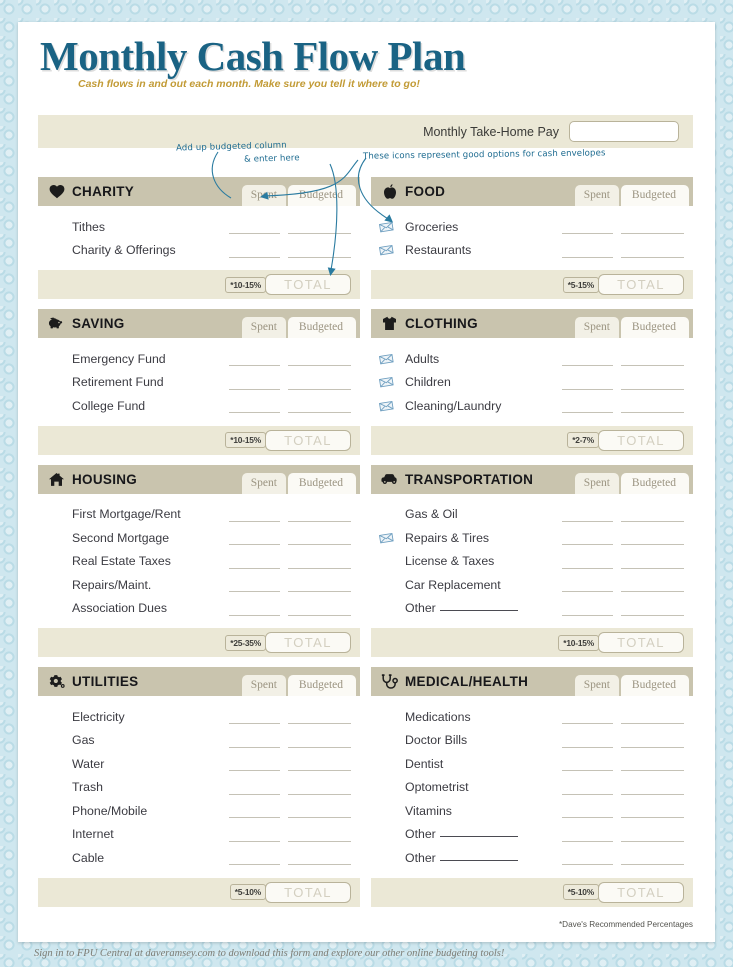 The width and height of the screenshot is (733, 967). Describe the element at coordinates (467, 681) in the screenshot. I see `section-title: MEDICAL/HEALTH` at that location.